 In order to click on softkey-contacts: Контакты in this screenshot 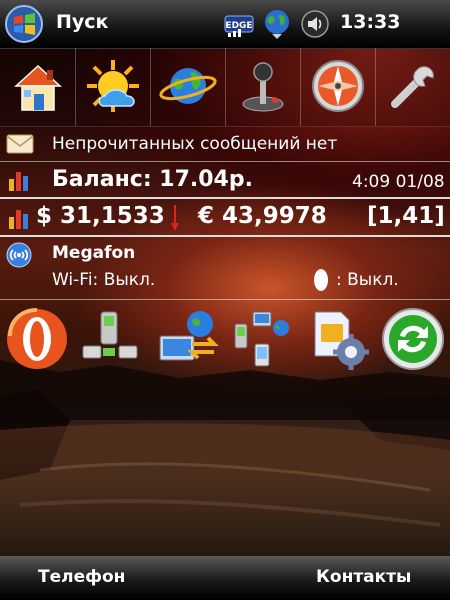, I will do `click(363, 577)`.